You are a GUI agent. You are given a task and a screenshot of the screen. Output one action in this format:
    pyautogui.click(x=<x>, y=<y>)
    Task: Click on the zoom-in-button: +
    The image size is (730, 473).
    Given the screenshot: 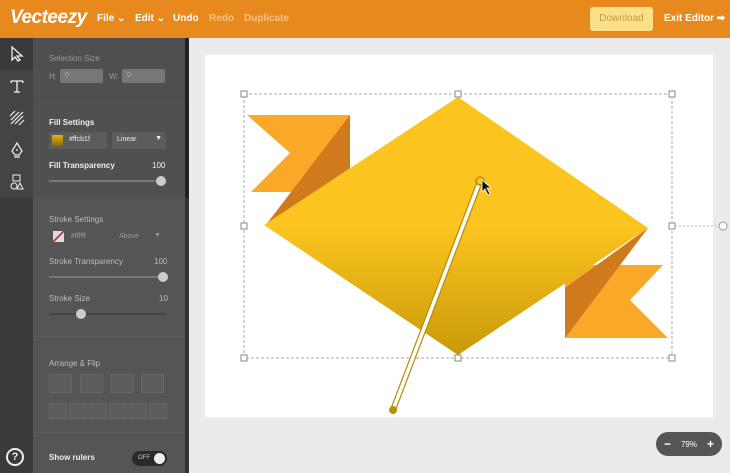 What is the action you would take?
    pyautogui.click(x=710, y=444)
    